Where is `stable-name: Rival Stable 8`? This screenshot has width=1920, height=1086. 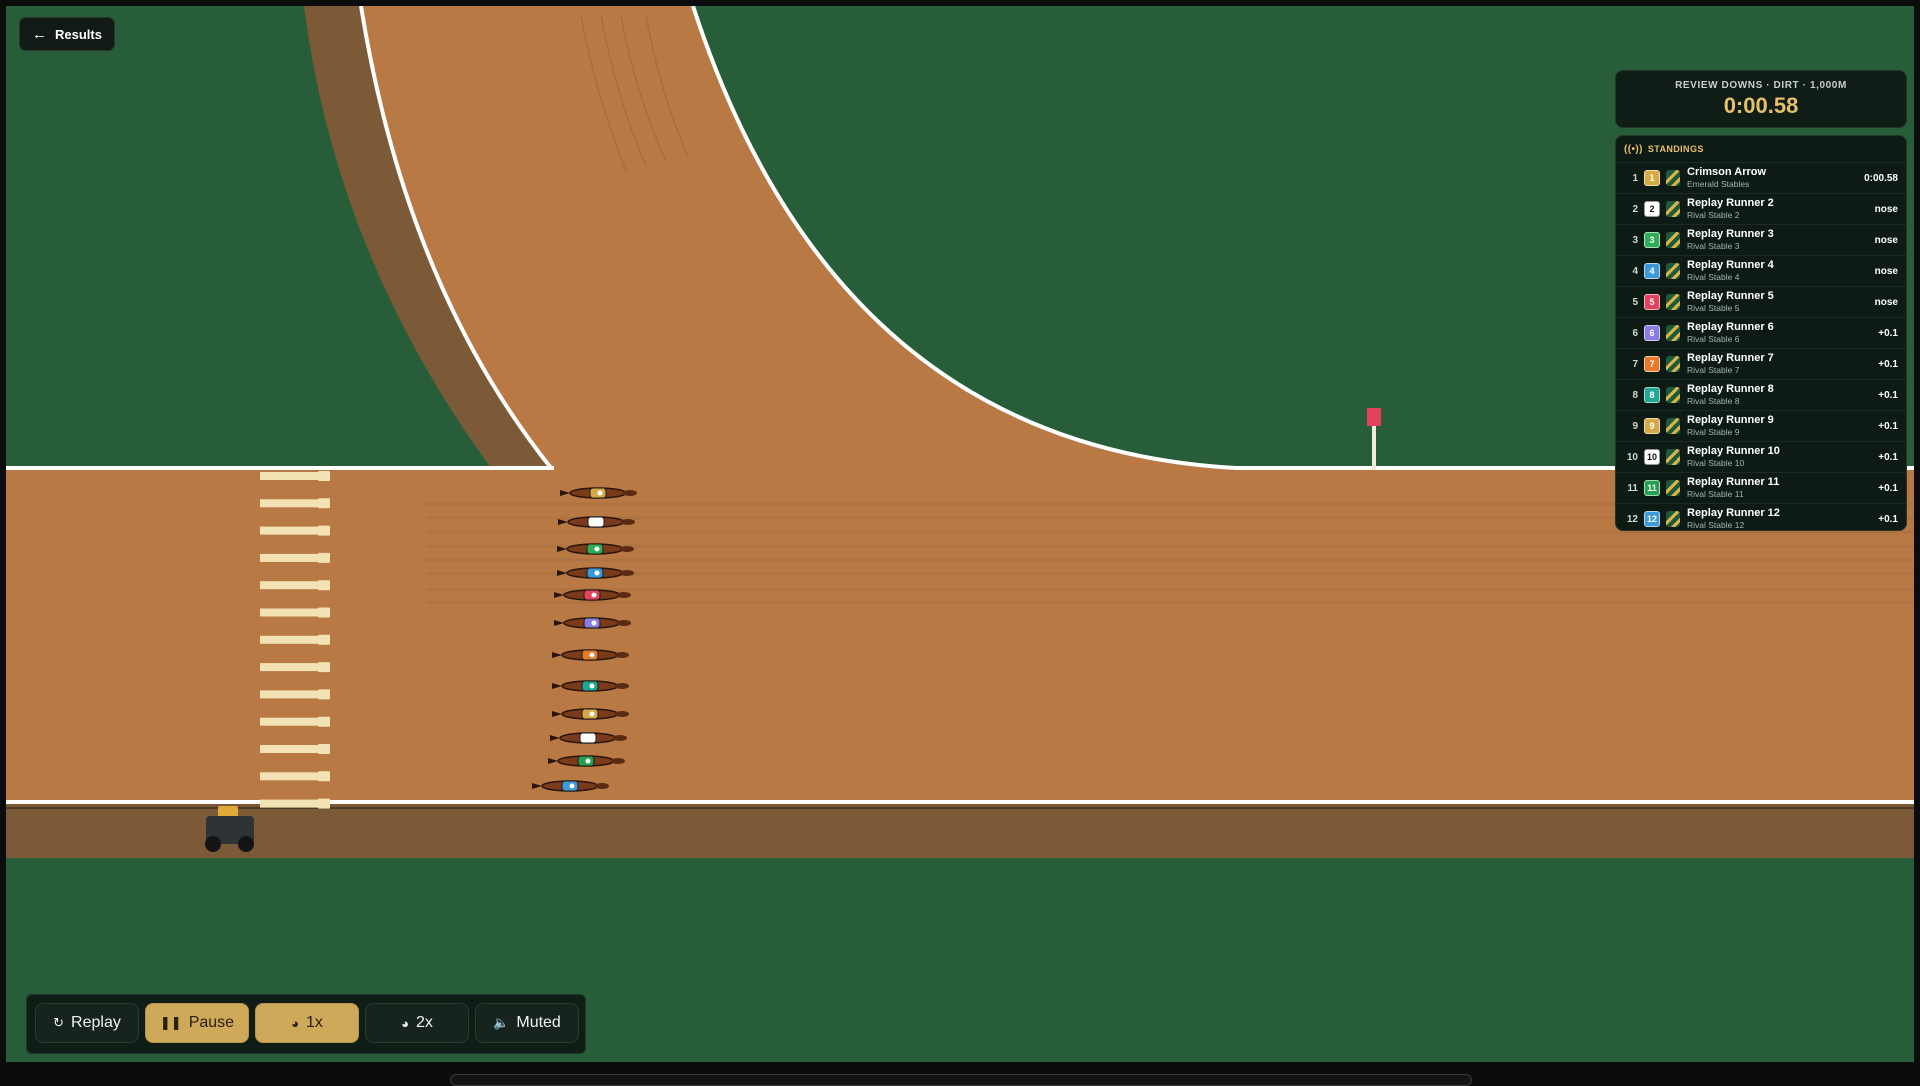 stable-name: Rival Stable 8 is located at coordinates (1713, 400).